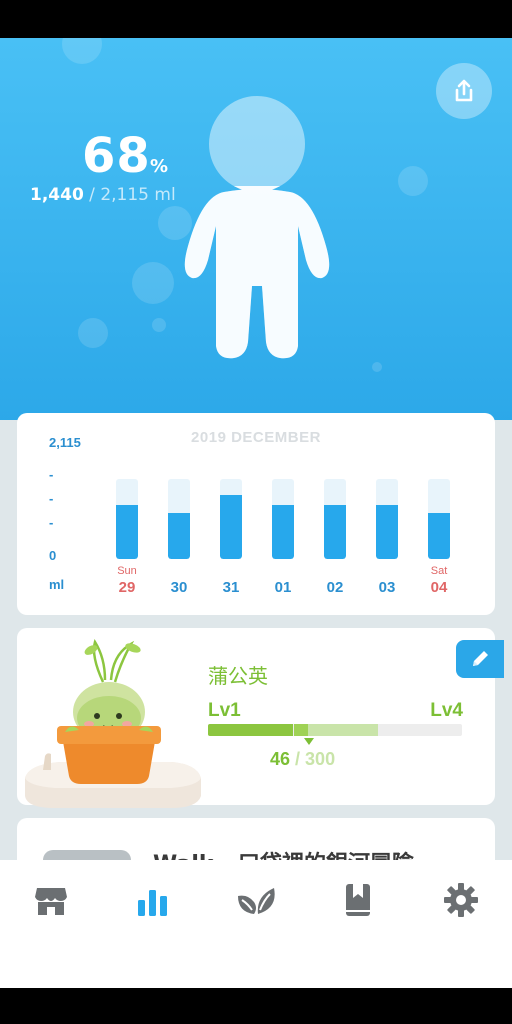  What do you see at coordinates (231, 587) in the screenshot?
I see `day-number-label: 31` at bounding box center [231, 587].